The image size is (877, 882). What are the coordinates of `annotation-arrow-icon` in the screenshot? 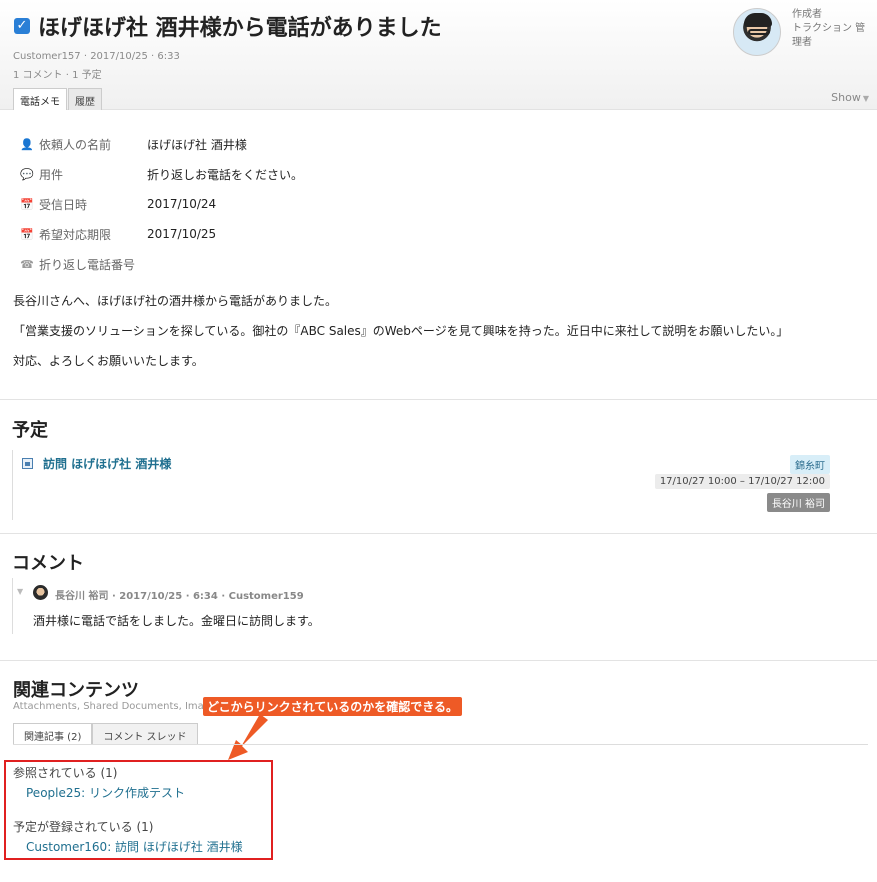 It's located at (248, 737).